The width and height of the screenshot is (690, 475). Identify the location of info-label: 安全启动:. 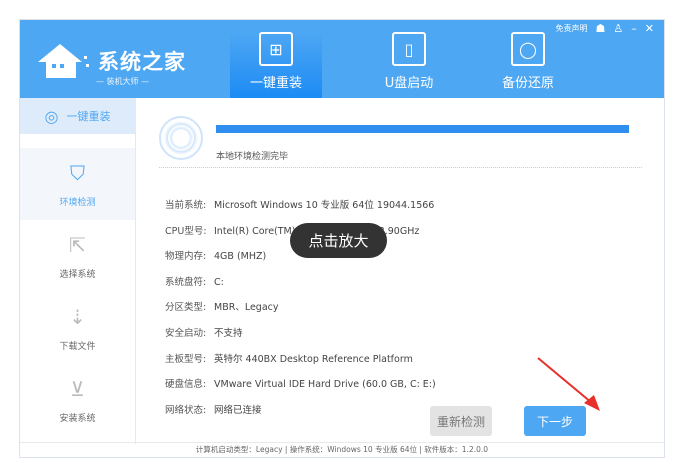
(186, 333).